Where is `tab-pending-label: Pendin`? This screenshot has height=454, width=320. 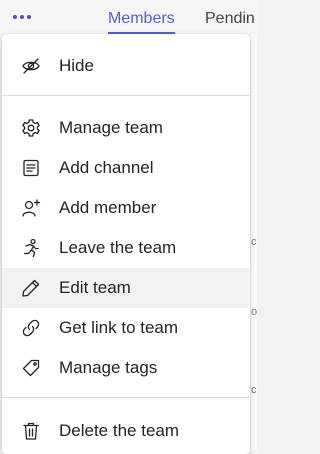
tab-pending-label: Pendin is located at coordinates (230, 18).